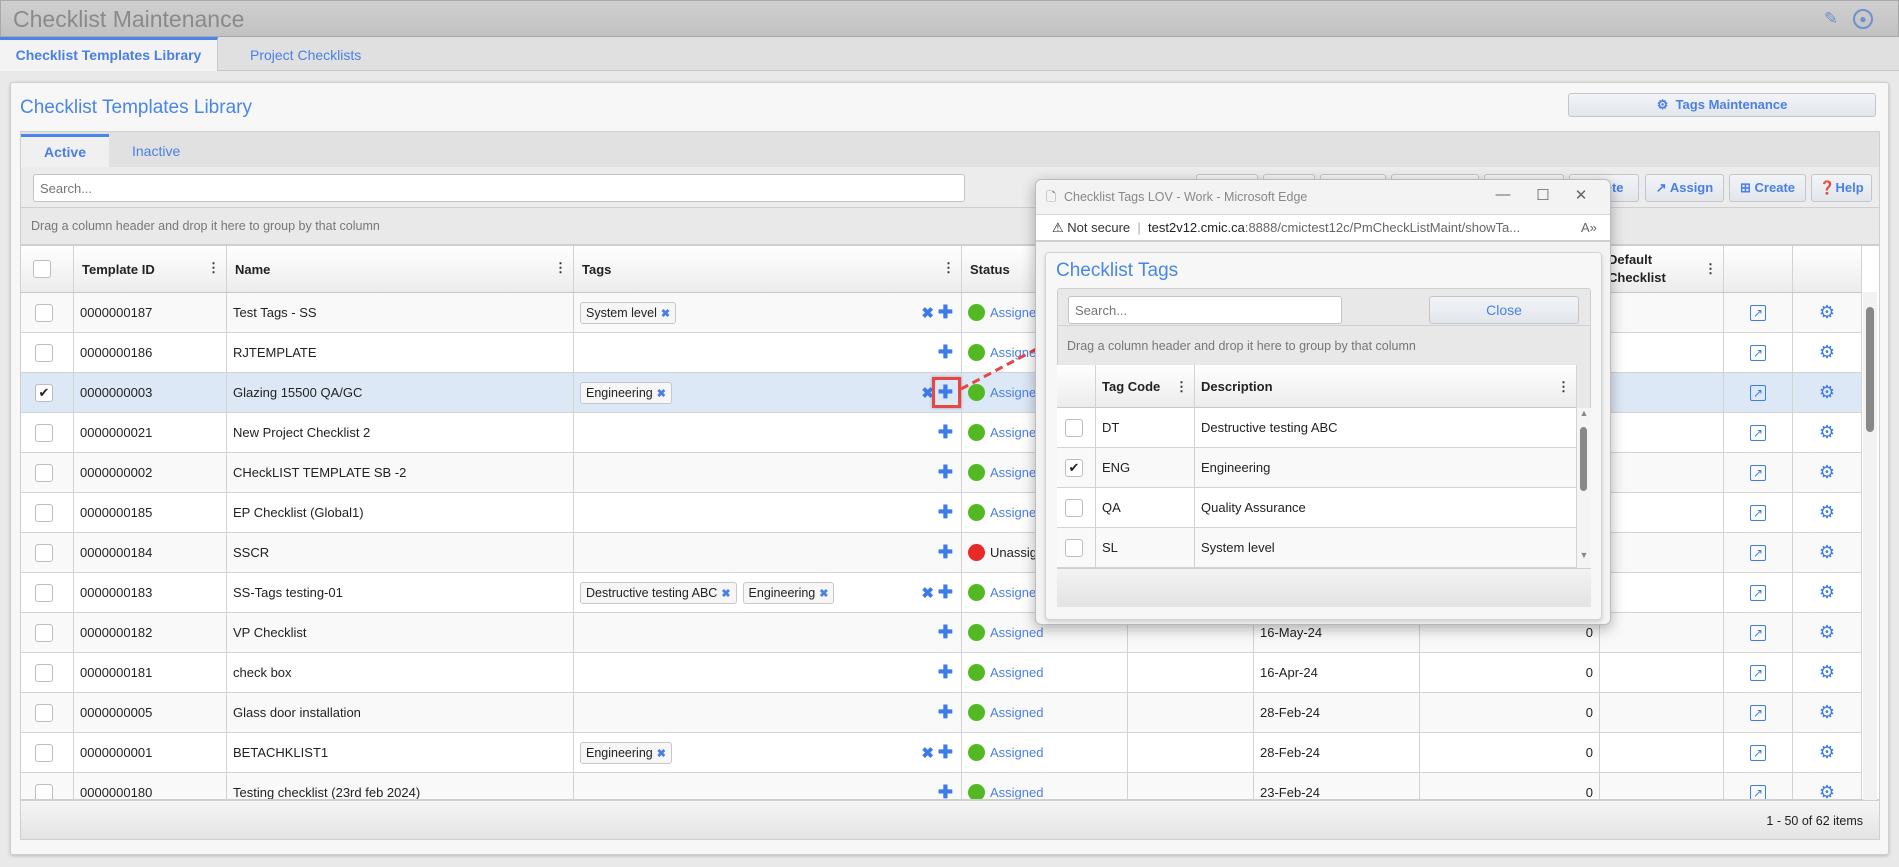 The height and width of the screenshot is (867, 1899). Describe the element at coordinates (1317, 468) in the screenshot. I see `list-item: ✔ ENG Engineering` at that location.